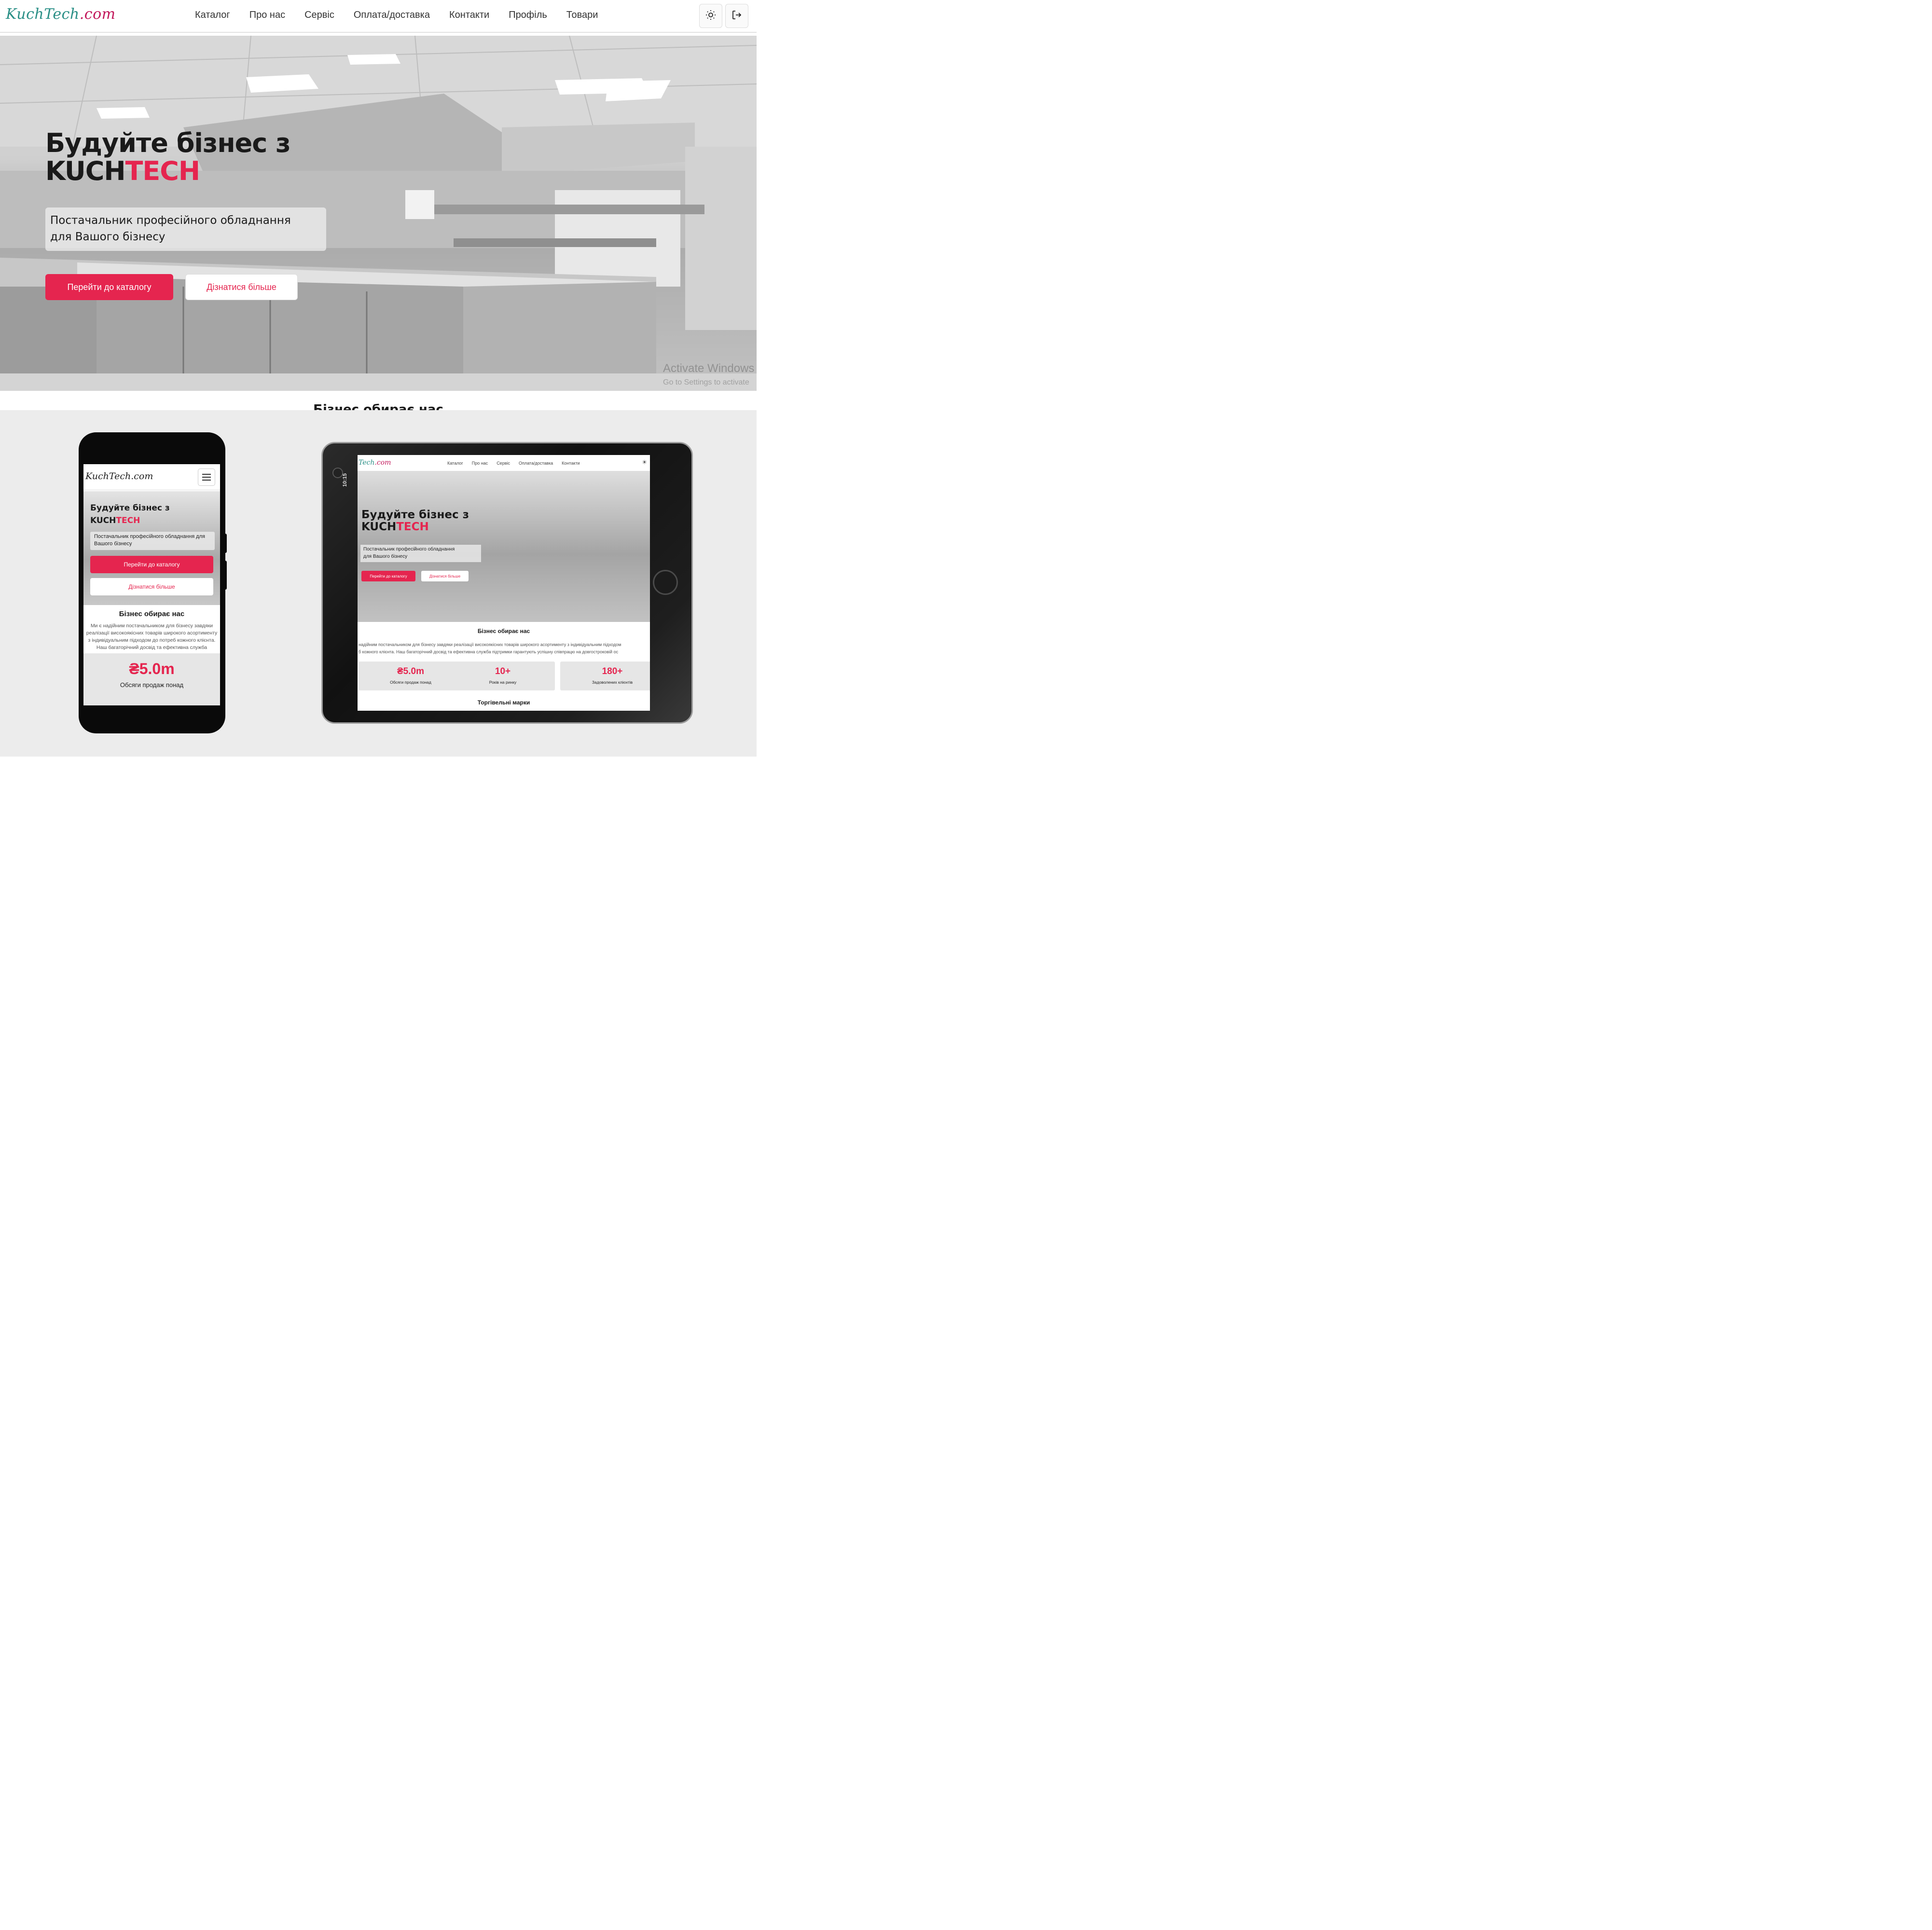 The width and height of the screenshot is (1932, 1930). What do you see at coordinates (130, 514) in the screenshot?
I see `phone-hero-title: Будуйте бізнес з KUCHTECH` at bounding box center [130, 514].